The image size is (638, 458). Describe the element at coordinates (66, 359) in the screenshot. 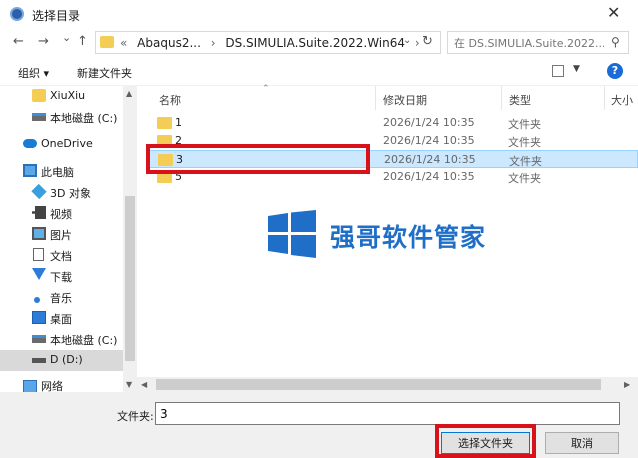

I see `sidebar-item-label: D (D:)` at that location.